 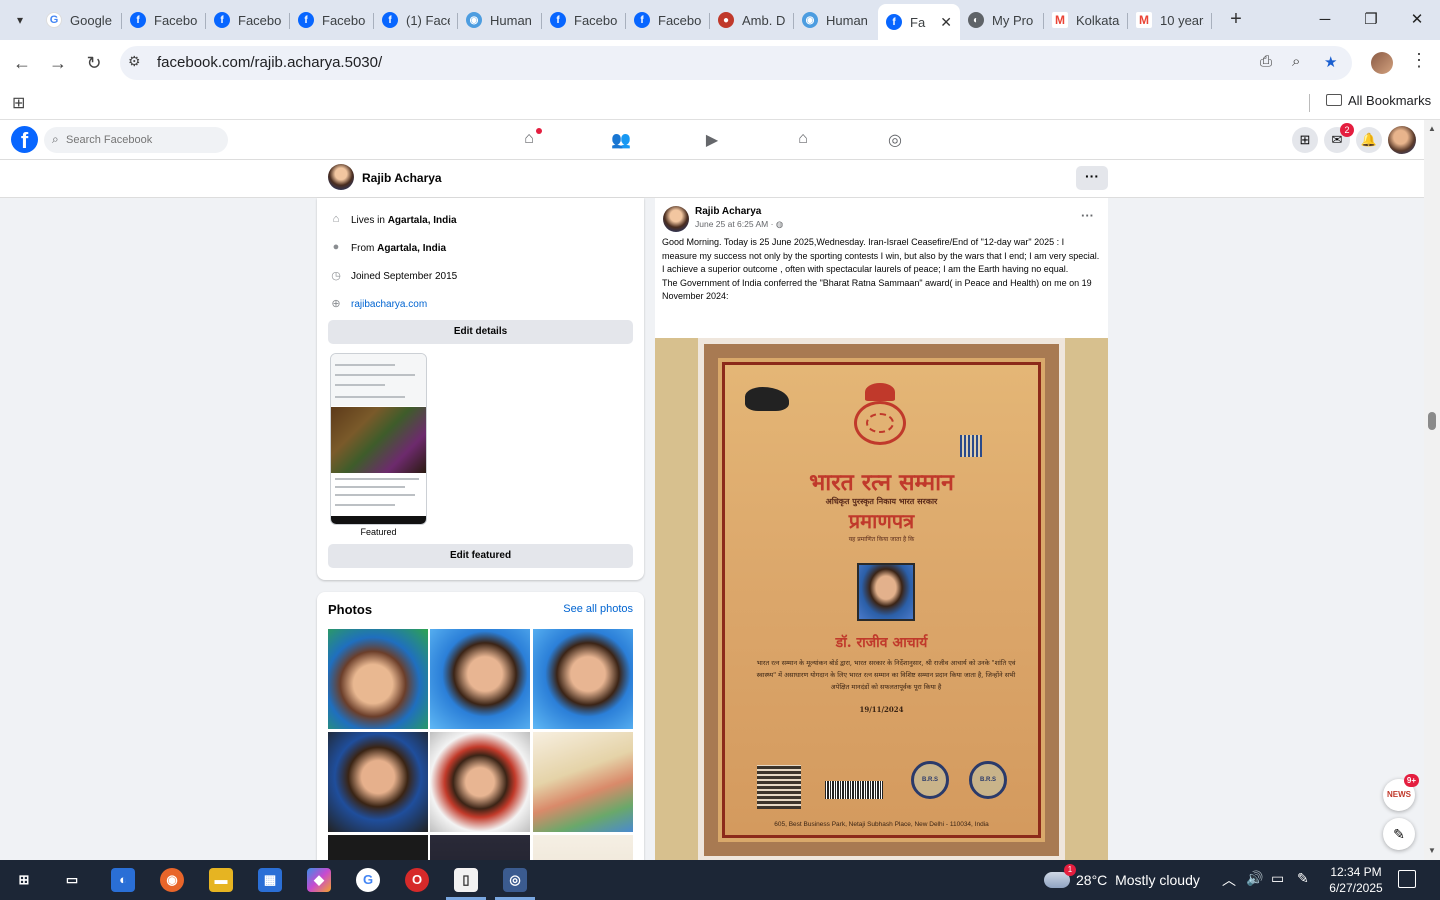 What do you see at coordinates (22, 63) in the screenshot?
I see `back-arrow-icon: ←` at bounding box center [22, 63].